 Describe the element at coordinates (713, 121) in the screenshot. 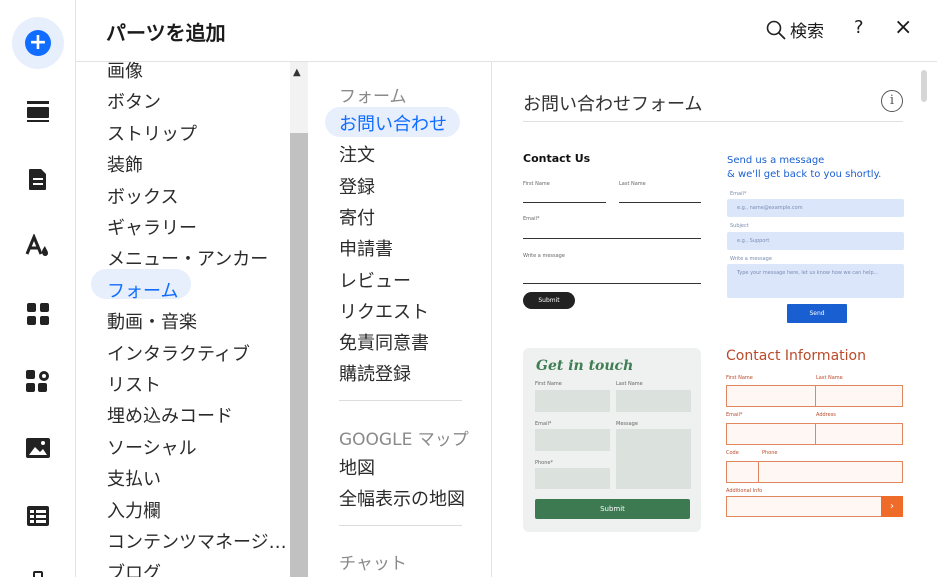

I see `divider` at that location.